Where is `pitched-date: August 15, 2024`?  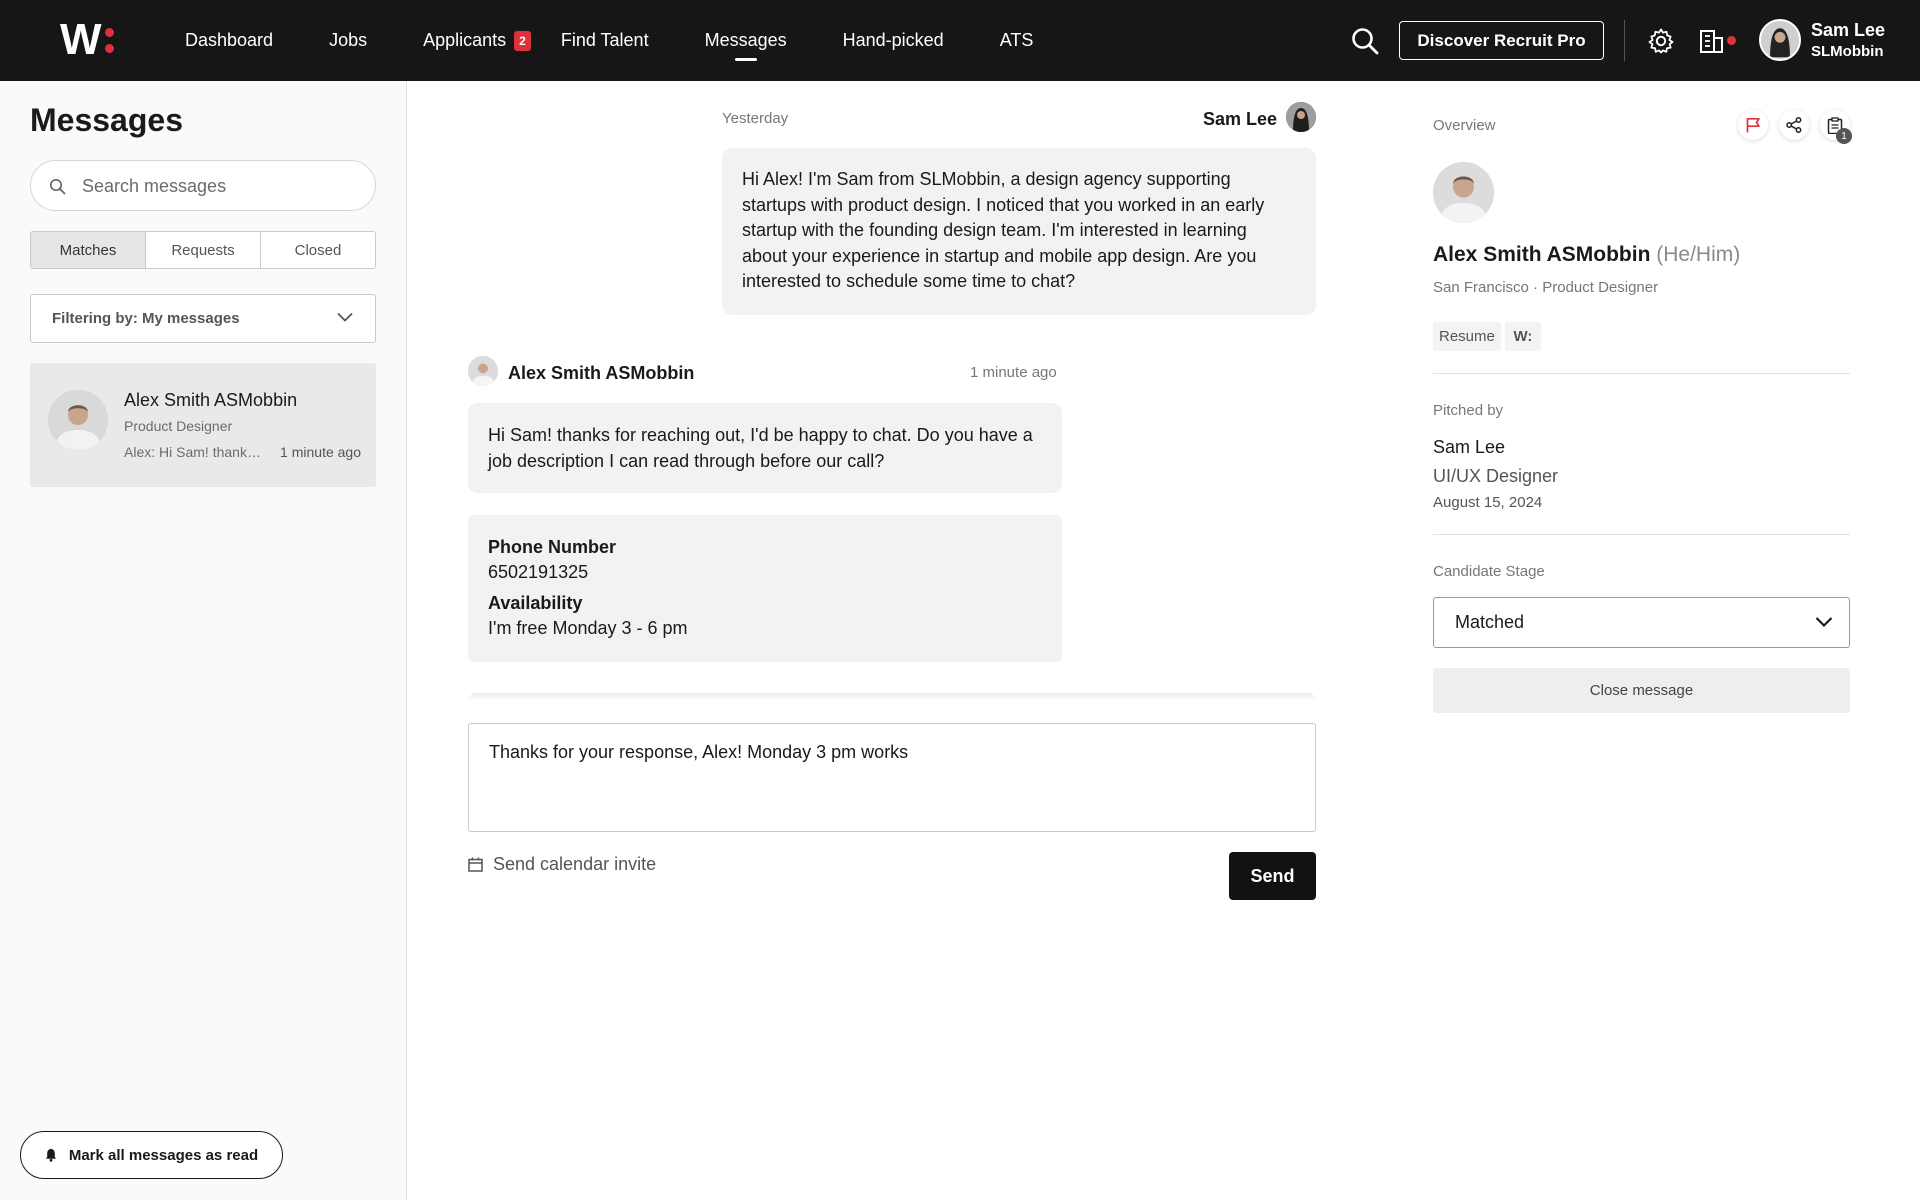 pitched-date: August 15, 2024 is located at coordinates (1488, 502).